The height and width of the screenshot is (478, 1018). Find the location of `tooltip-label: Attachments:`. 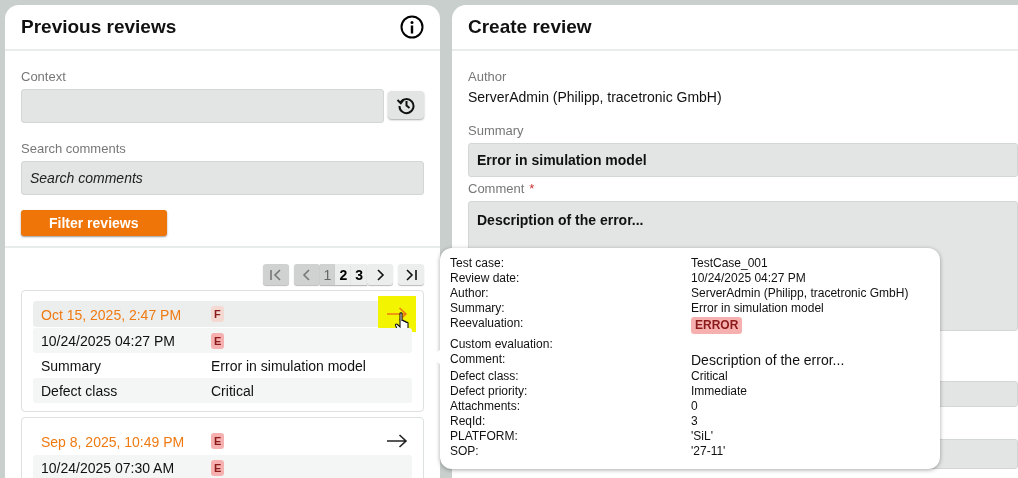

tooltip-label: Attachments: is located at coordinates (486, 406).